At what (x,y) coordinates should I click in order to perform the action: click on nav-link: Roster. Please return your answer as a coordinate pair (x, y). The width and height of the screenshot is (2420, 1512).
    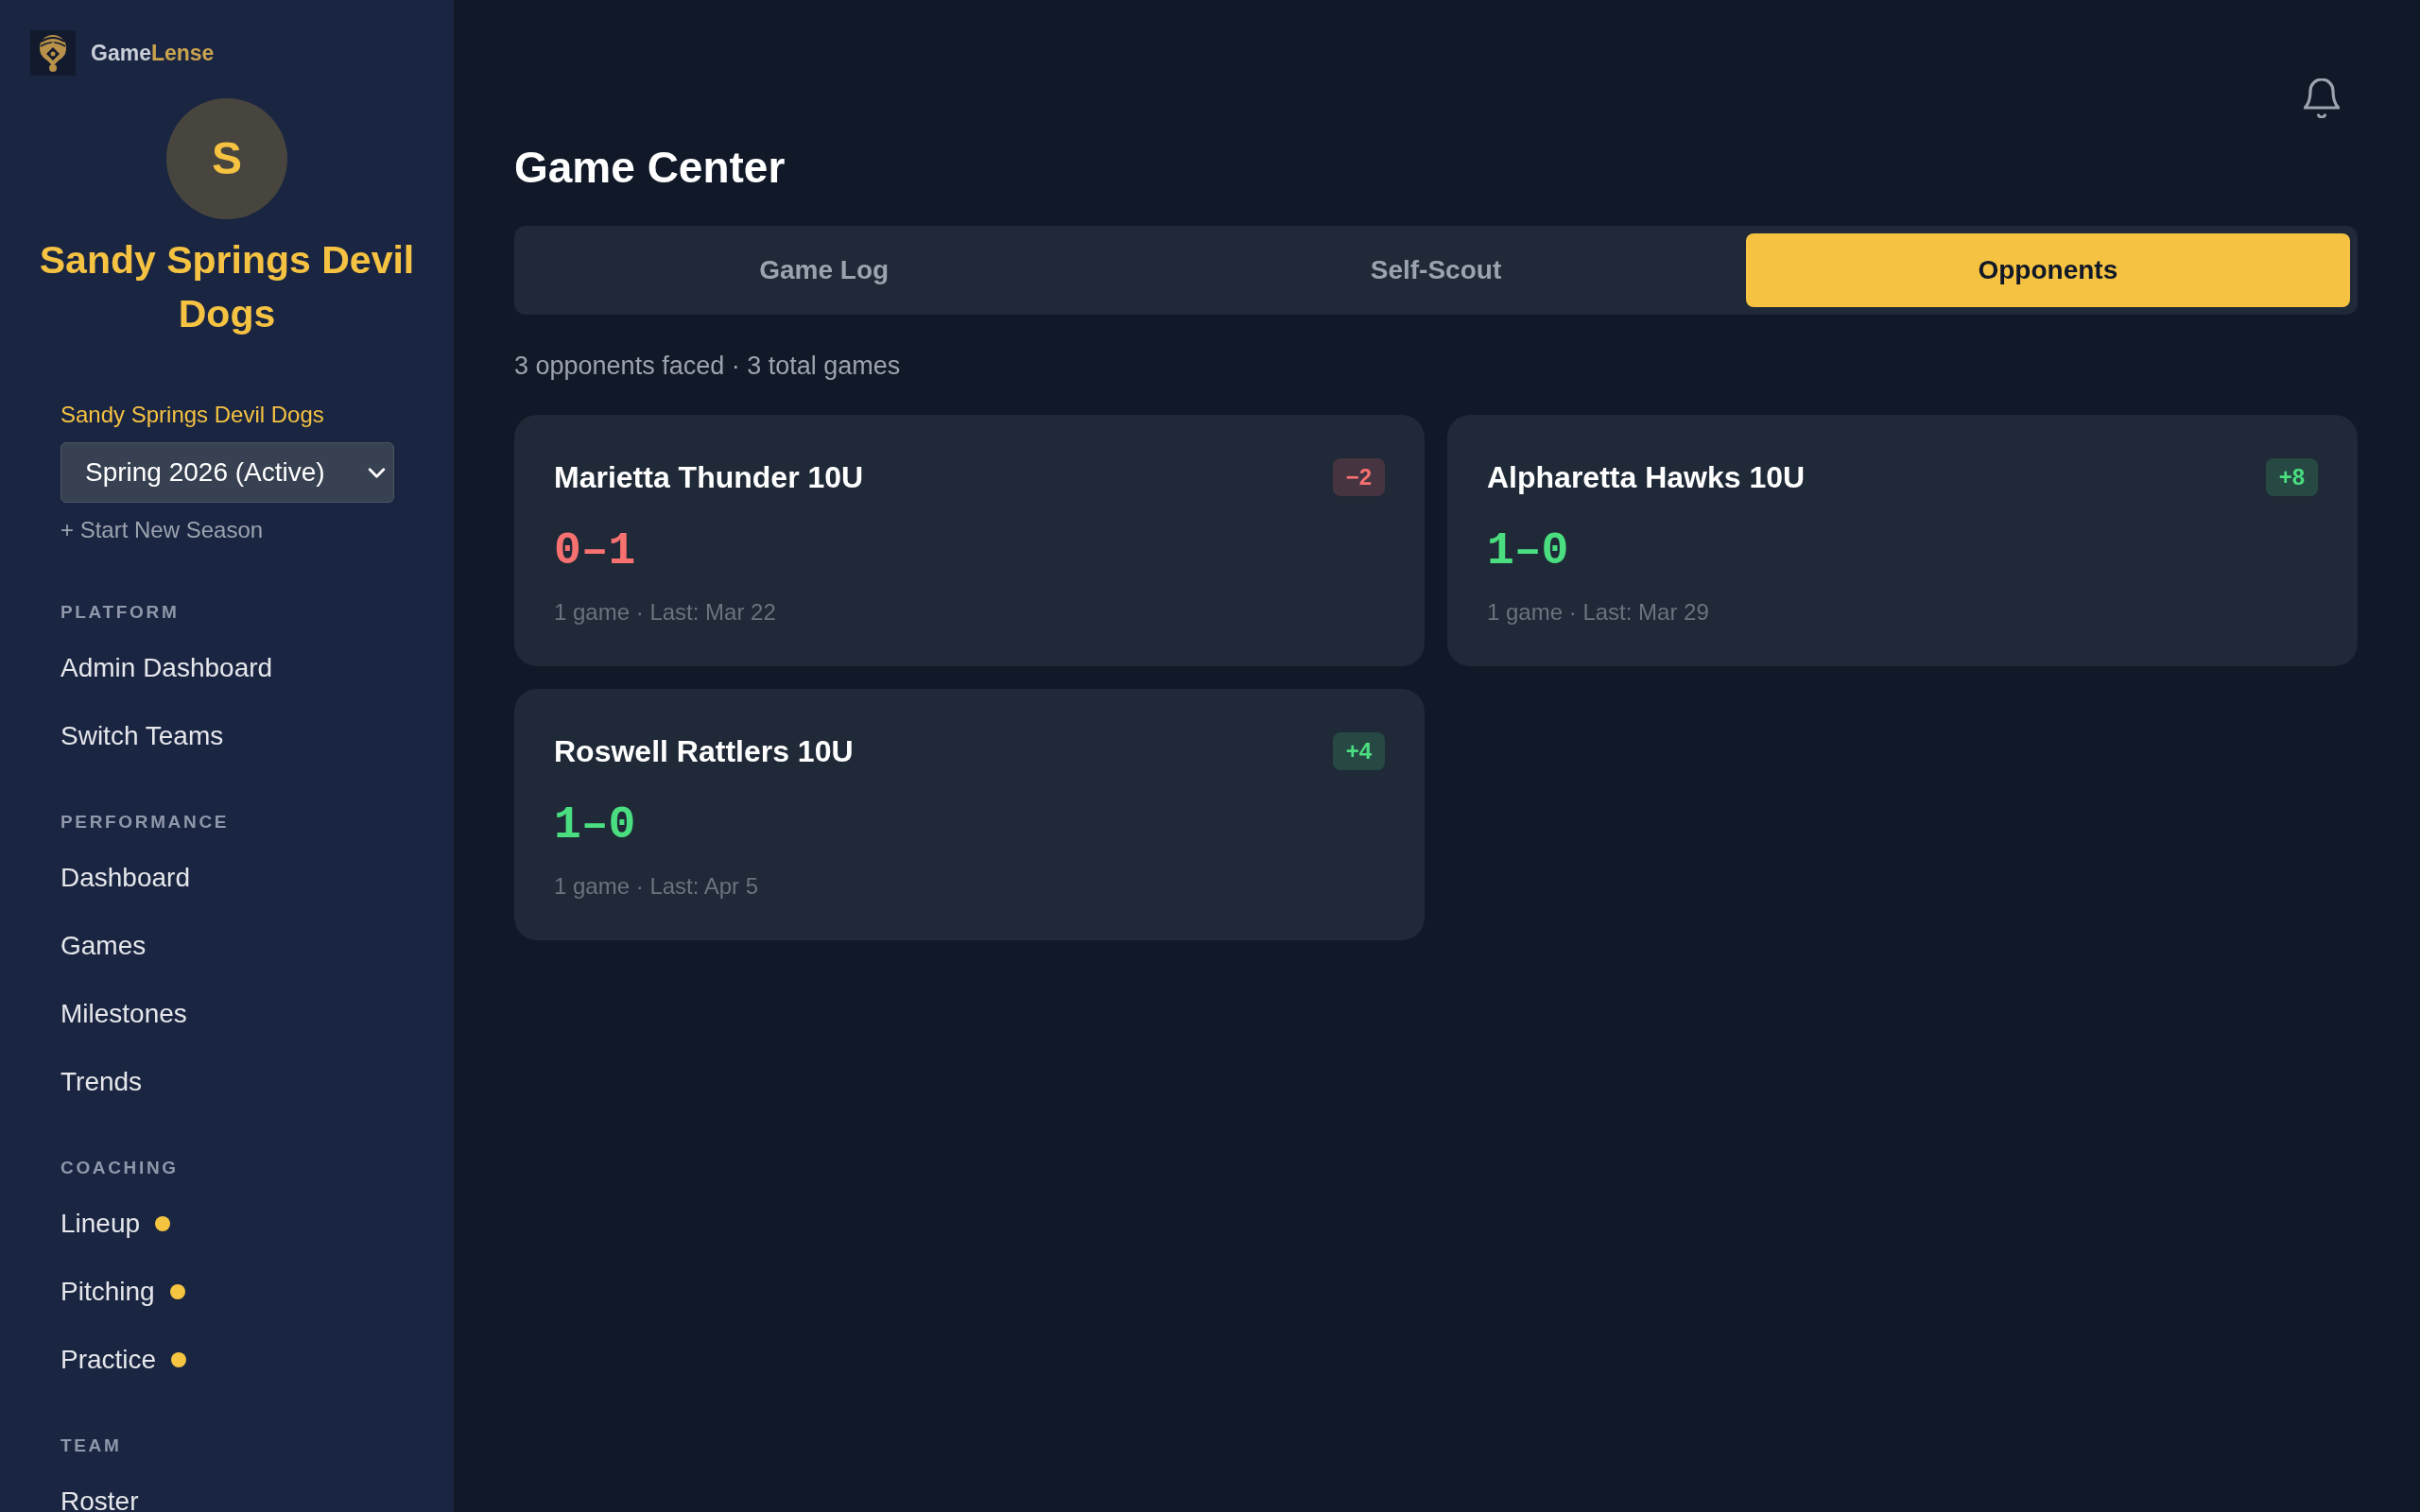
    Looking at the image, I should click on (99, 1500).